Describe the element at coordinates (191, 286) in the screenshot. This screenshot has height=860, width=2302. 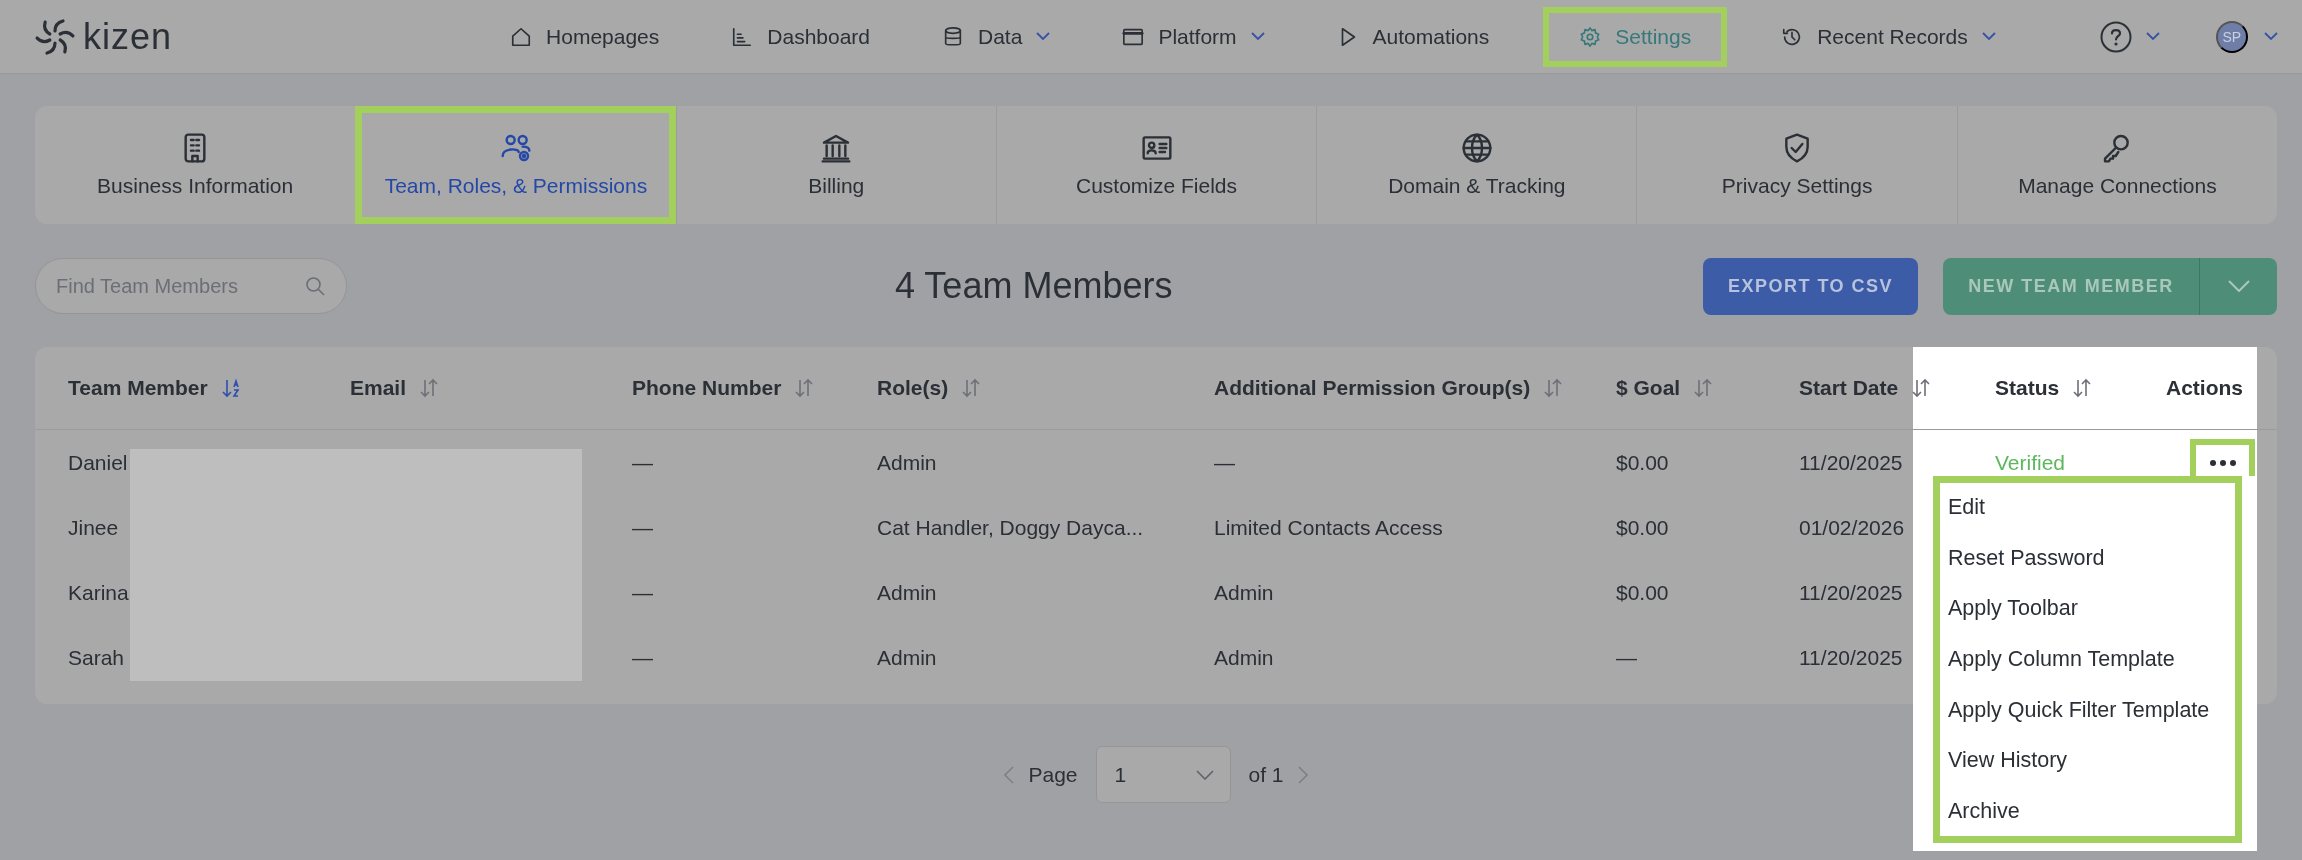
I see `search-field: Find Team Members` at that location.